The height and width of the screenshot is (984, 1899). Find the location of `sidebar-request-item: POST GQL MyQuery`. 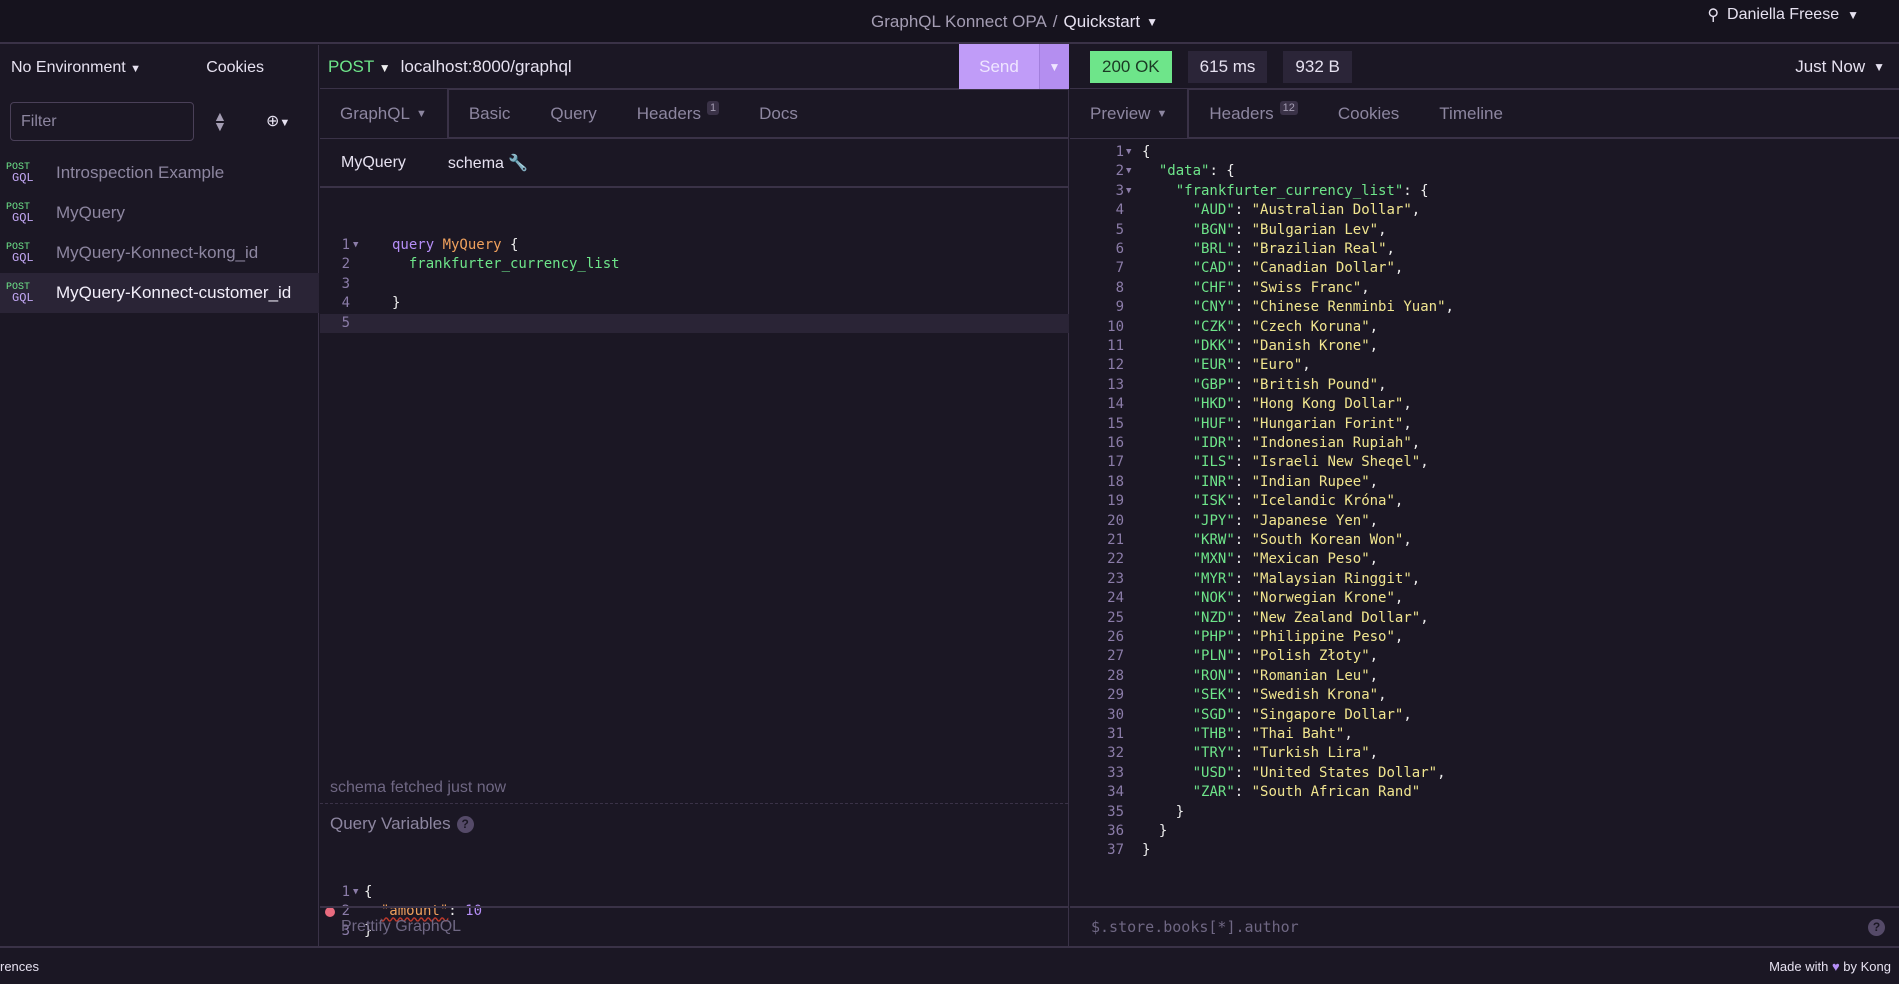

sidebar-request-item: POST GQL MyQuery is located at coordinates (159, 213).